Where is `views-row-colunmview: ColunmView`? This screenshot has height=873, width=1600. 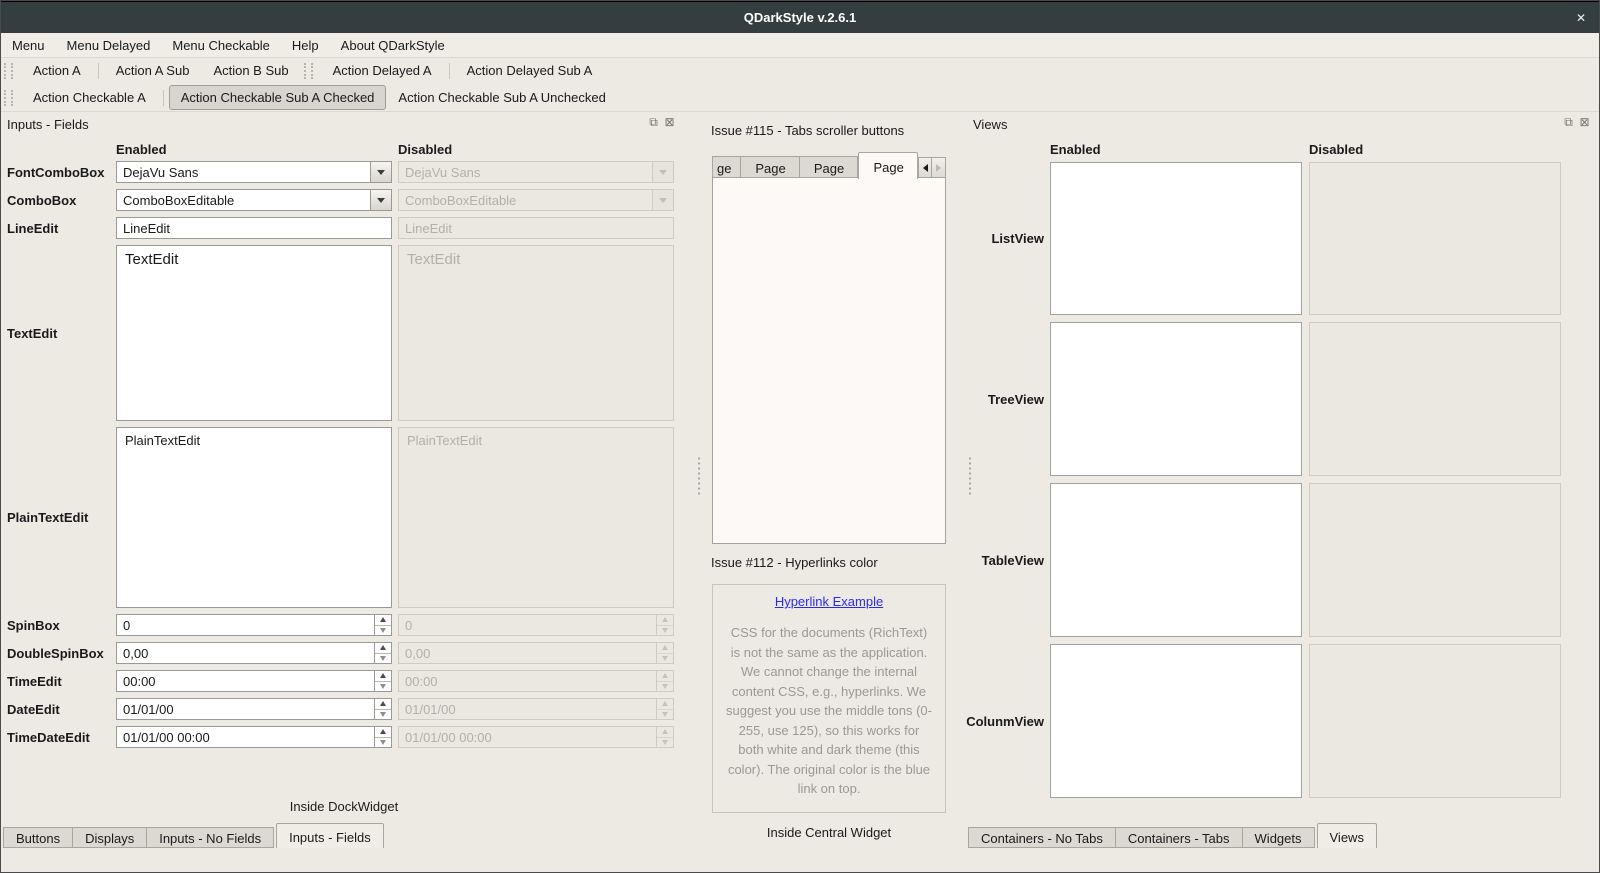 views-row-colunmview: ColunmView is located at coordinates (1263, 721).